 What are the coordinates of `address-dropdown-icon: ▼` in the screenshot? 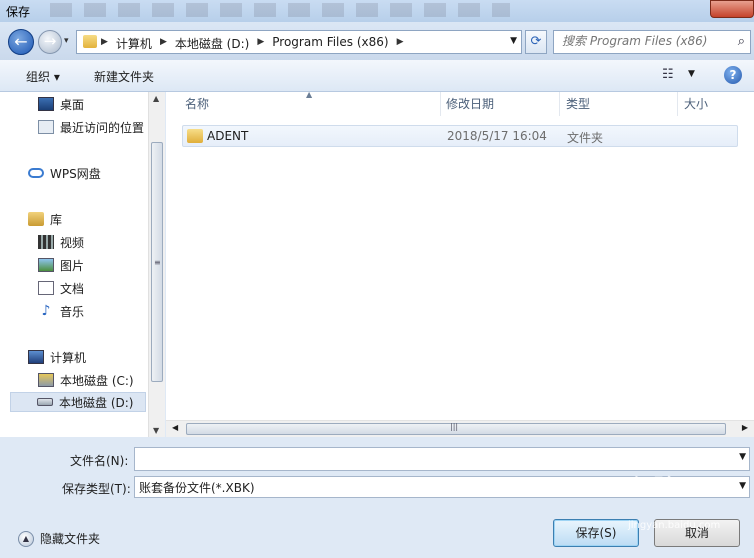 It's located at (513, 41).